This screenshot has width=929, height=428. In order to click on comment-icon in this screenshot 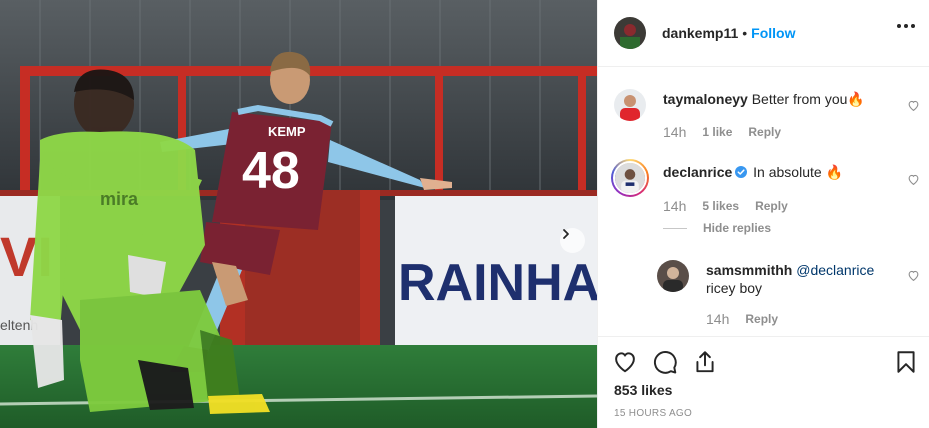, I will do `click(665, 362)`.